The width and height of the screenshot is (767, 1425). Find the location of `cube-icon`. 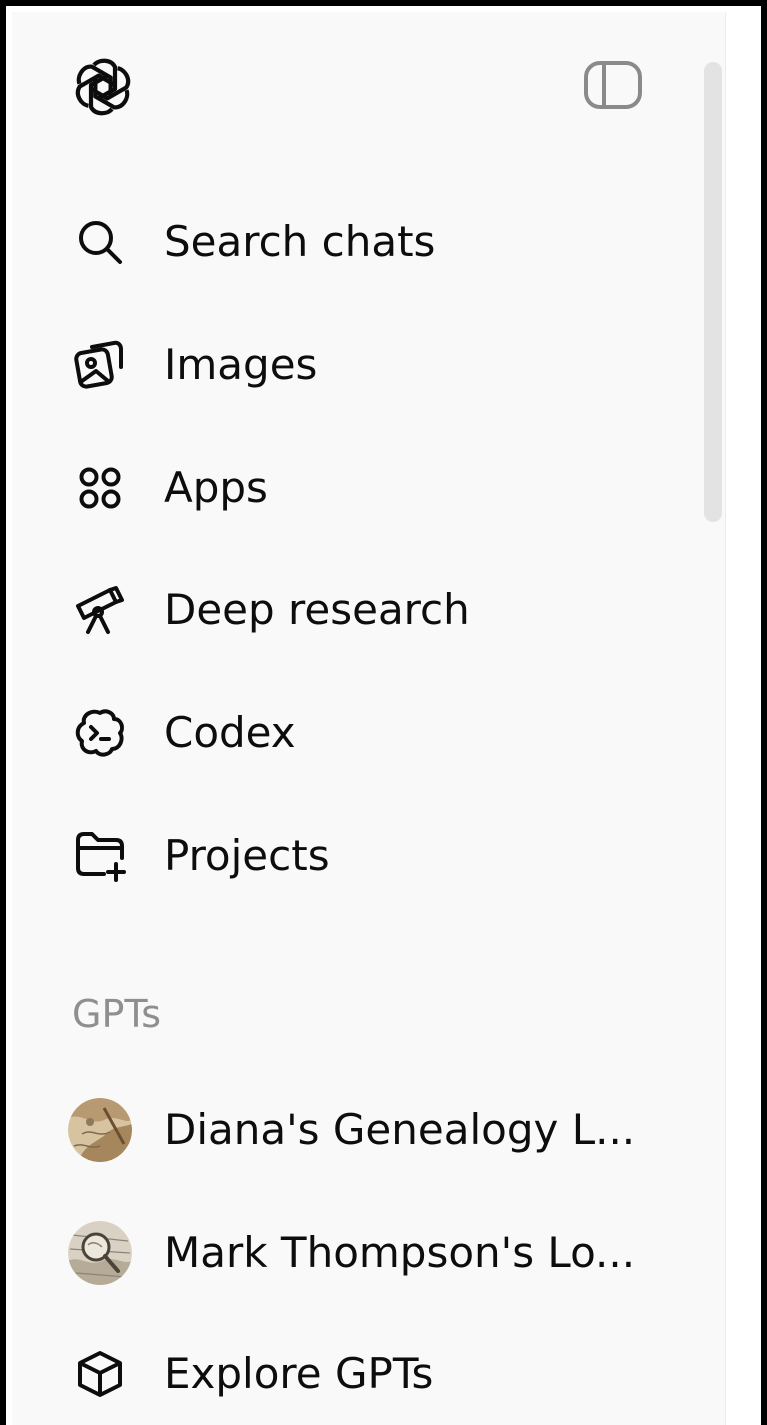

cube-icon is located at coordinates (100, 1374).